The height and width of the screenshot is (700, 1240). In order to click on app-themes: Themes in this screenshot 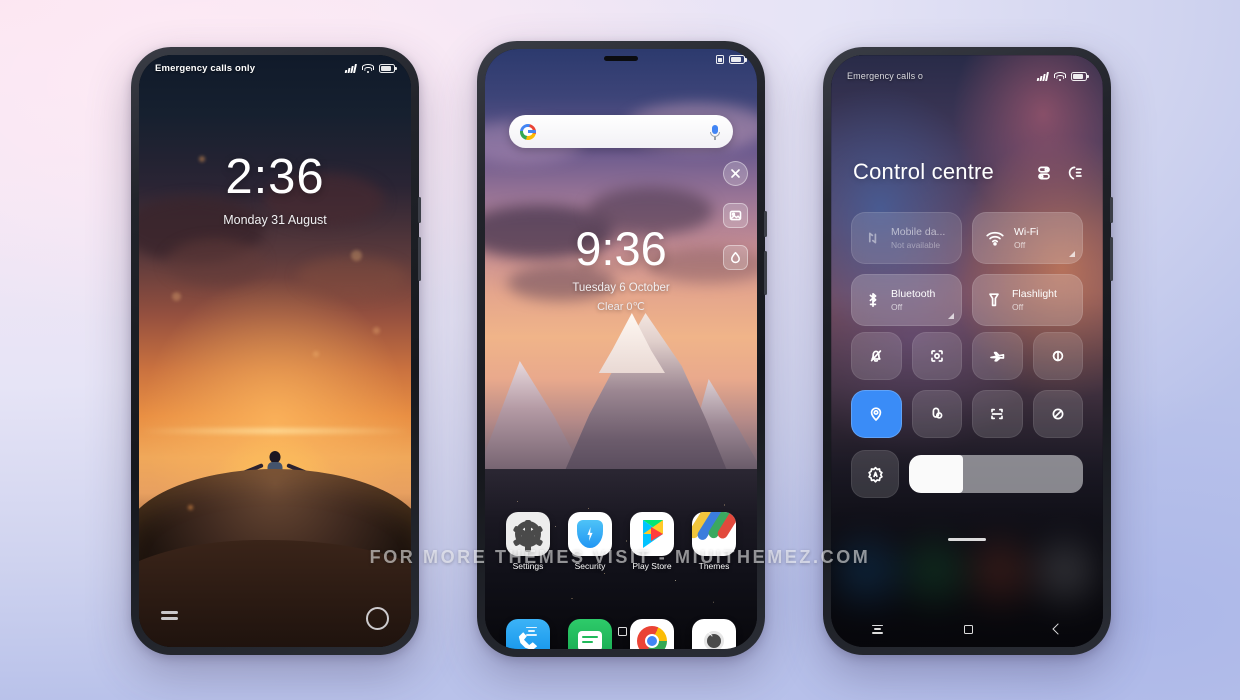, I will do `click(714, 541)`.